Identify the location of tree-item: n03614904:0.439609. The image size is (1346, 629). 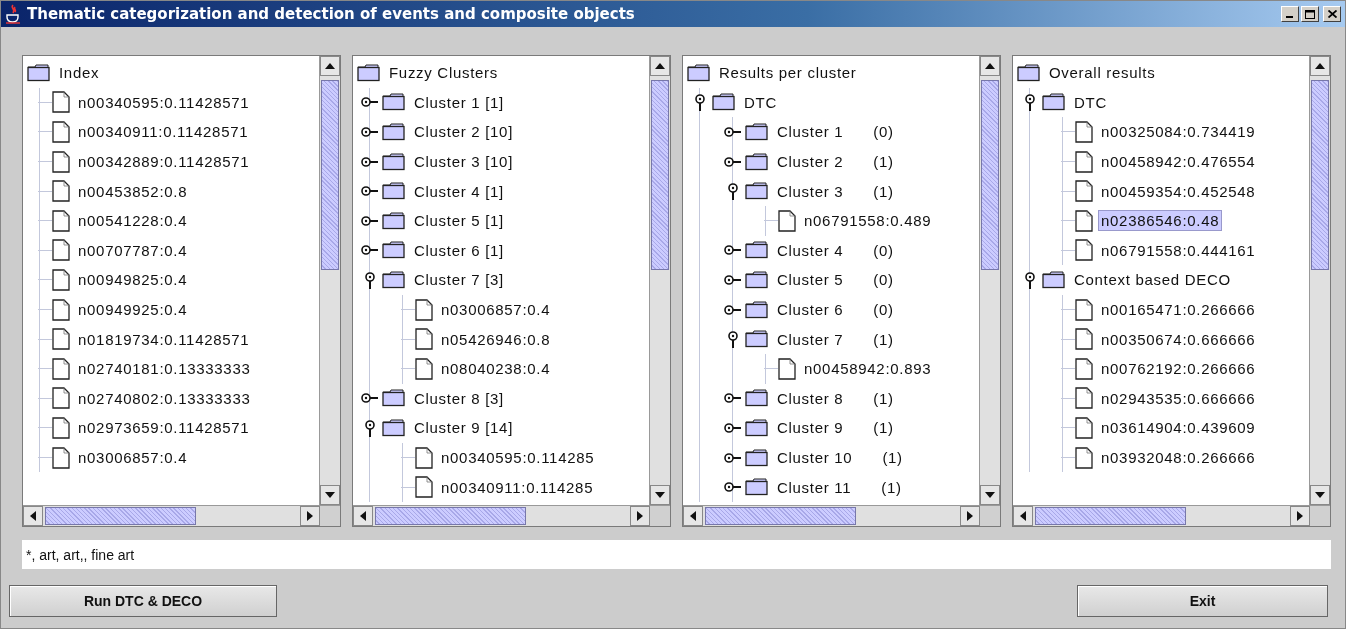
(1178, 428).